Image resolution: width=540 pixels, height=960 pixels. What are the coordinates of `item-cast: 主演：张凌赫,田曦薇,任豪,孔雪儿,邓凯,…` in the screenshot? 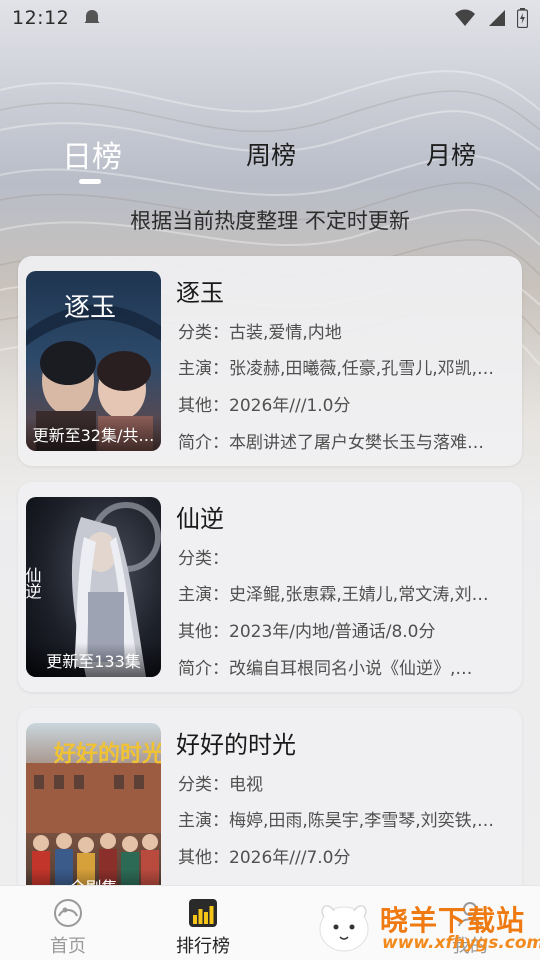 It's located at (336, 369).